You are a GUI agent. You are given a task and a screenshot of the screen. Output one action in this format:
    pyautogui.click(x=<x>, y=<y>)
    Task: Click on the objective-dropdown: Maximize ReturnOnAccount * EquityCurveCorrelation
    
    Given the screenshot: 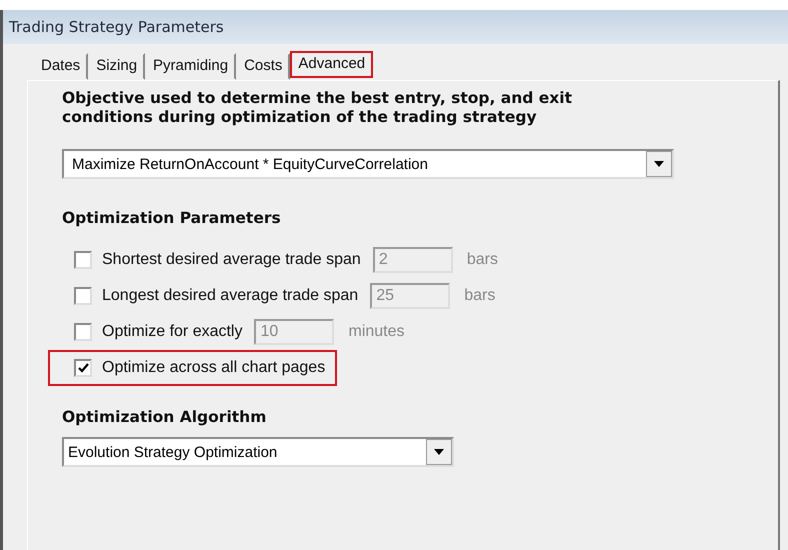 What is the action you would take?
    pyautogui.click(x=368, y=164)
    